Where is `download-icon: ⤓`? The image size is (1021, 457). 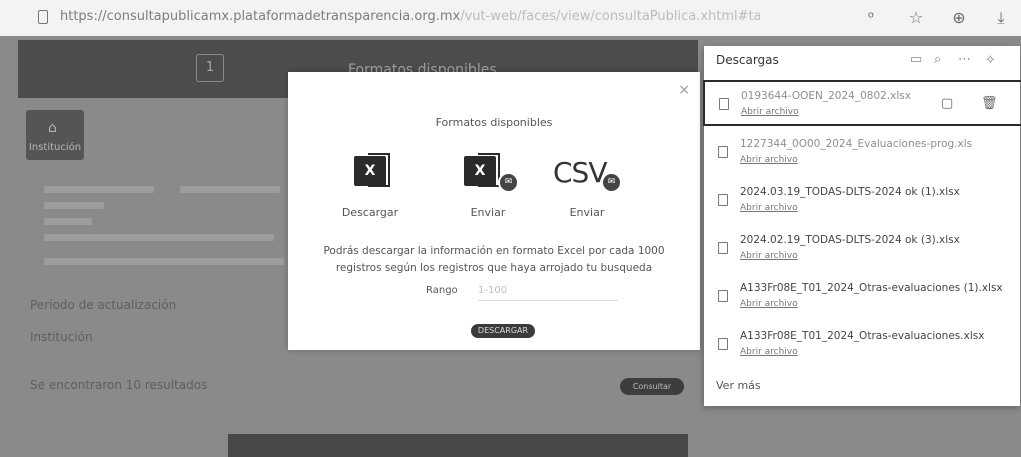 download-icon: ⤓ is located at coordinates (1001, 18).